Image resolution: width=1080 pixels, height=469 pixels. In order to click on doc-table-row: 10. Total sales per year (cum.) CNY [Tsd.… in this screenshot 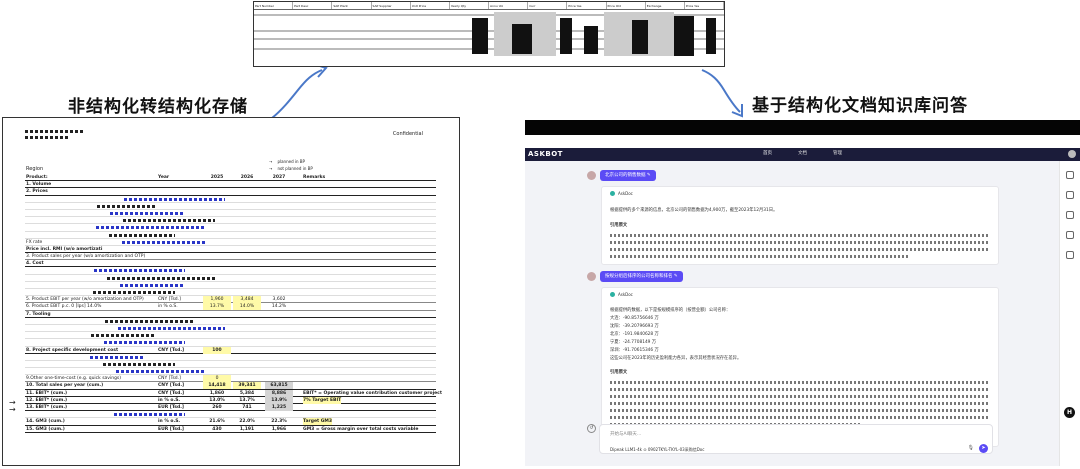, I will do `click(230, 386)`.